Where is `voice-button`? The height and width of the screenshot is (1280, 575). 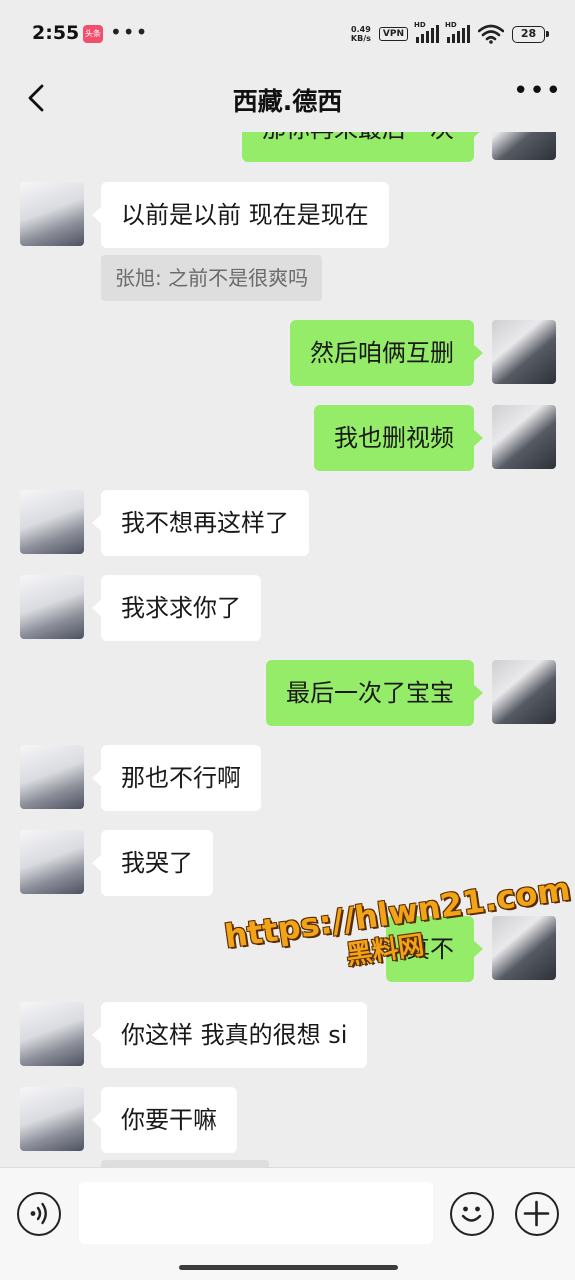
voice-button is located at coordinates (39, 1214).